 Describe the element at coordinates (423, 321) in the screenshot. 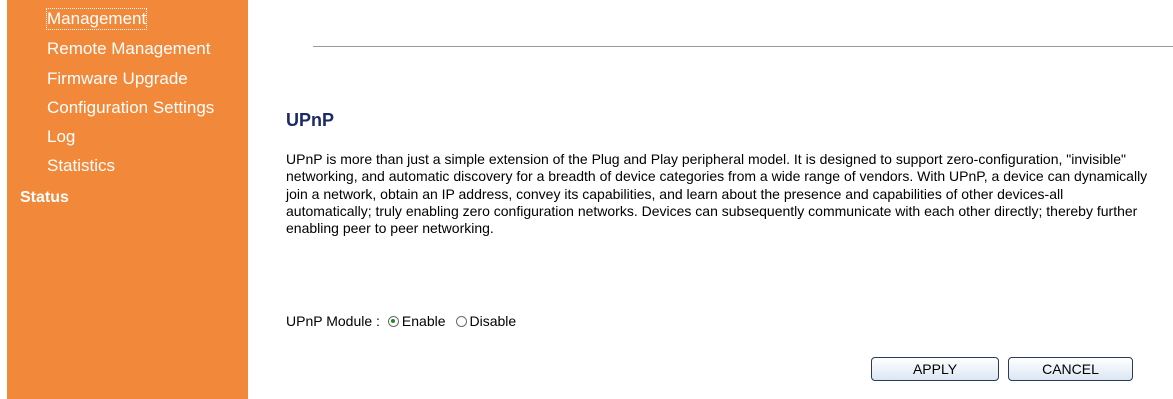

I see `enable-label: Enable` at that location.